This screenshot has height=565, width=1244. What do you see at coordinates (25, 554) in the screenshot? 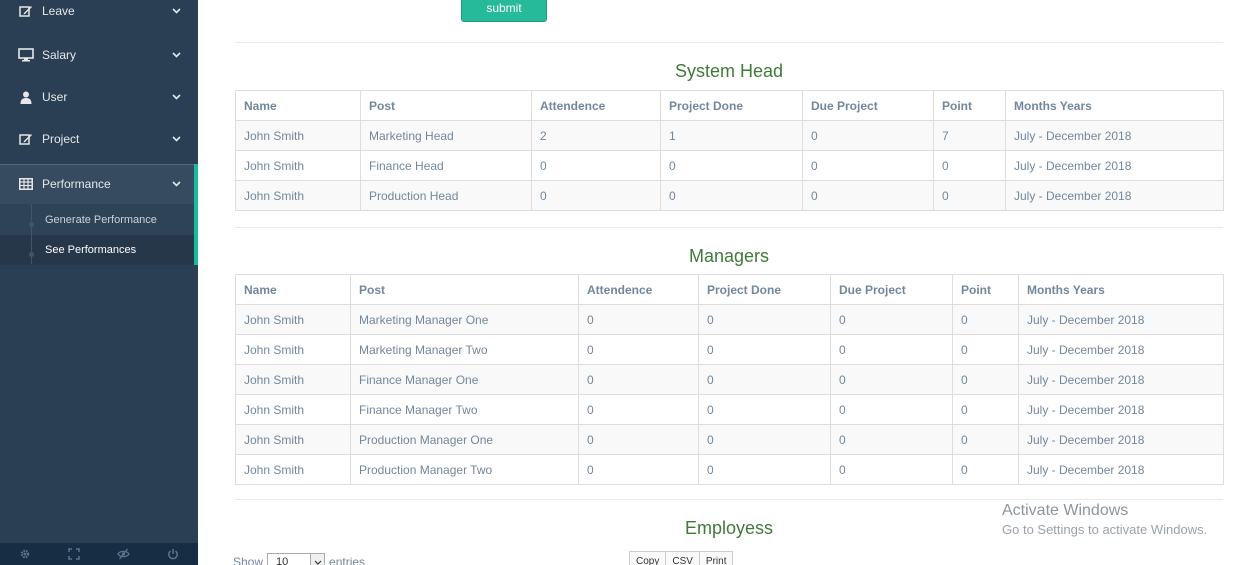
I see `gear-icon` at bounding box center [25, 554].